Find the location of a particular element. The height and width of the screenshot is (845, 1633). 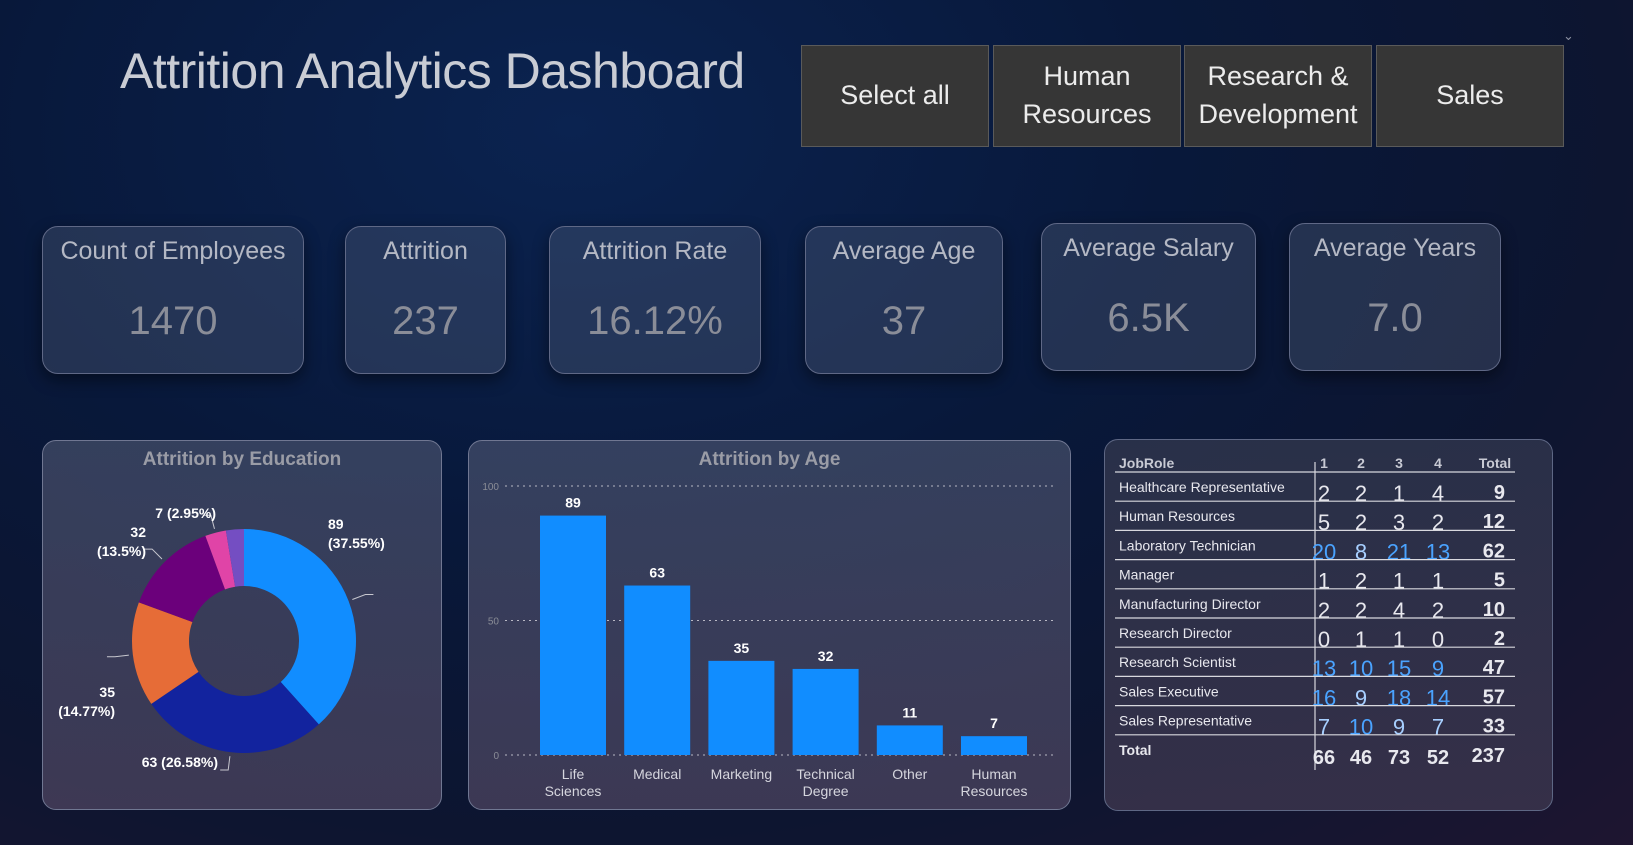

matrix-cell: 5 is located at coordinates (1324, 522).